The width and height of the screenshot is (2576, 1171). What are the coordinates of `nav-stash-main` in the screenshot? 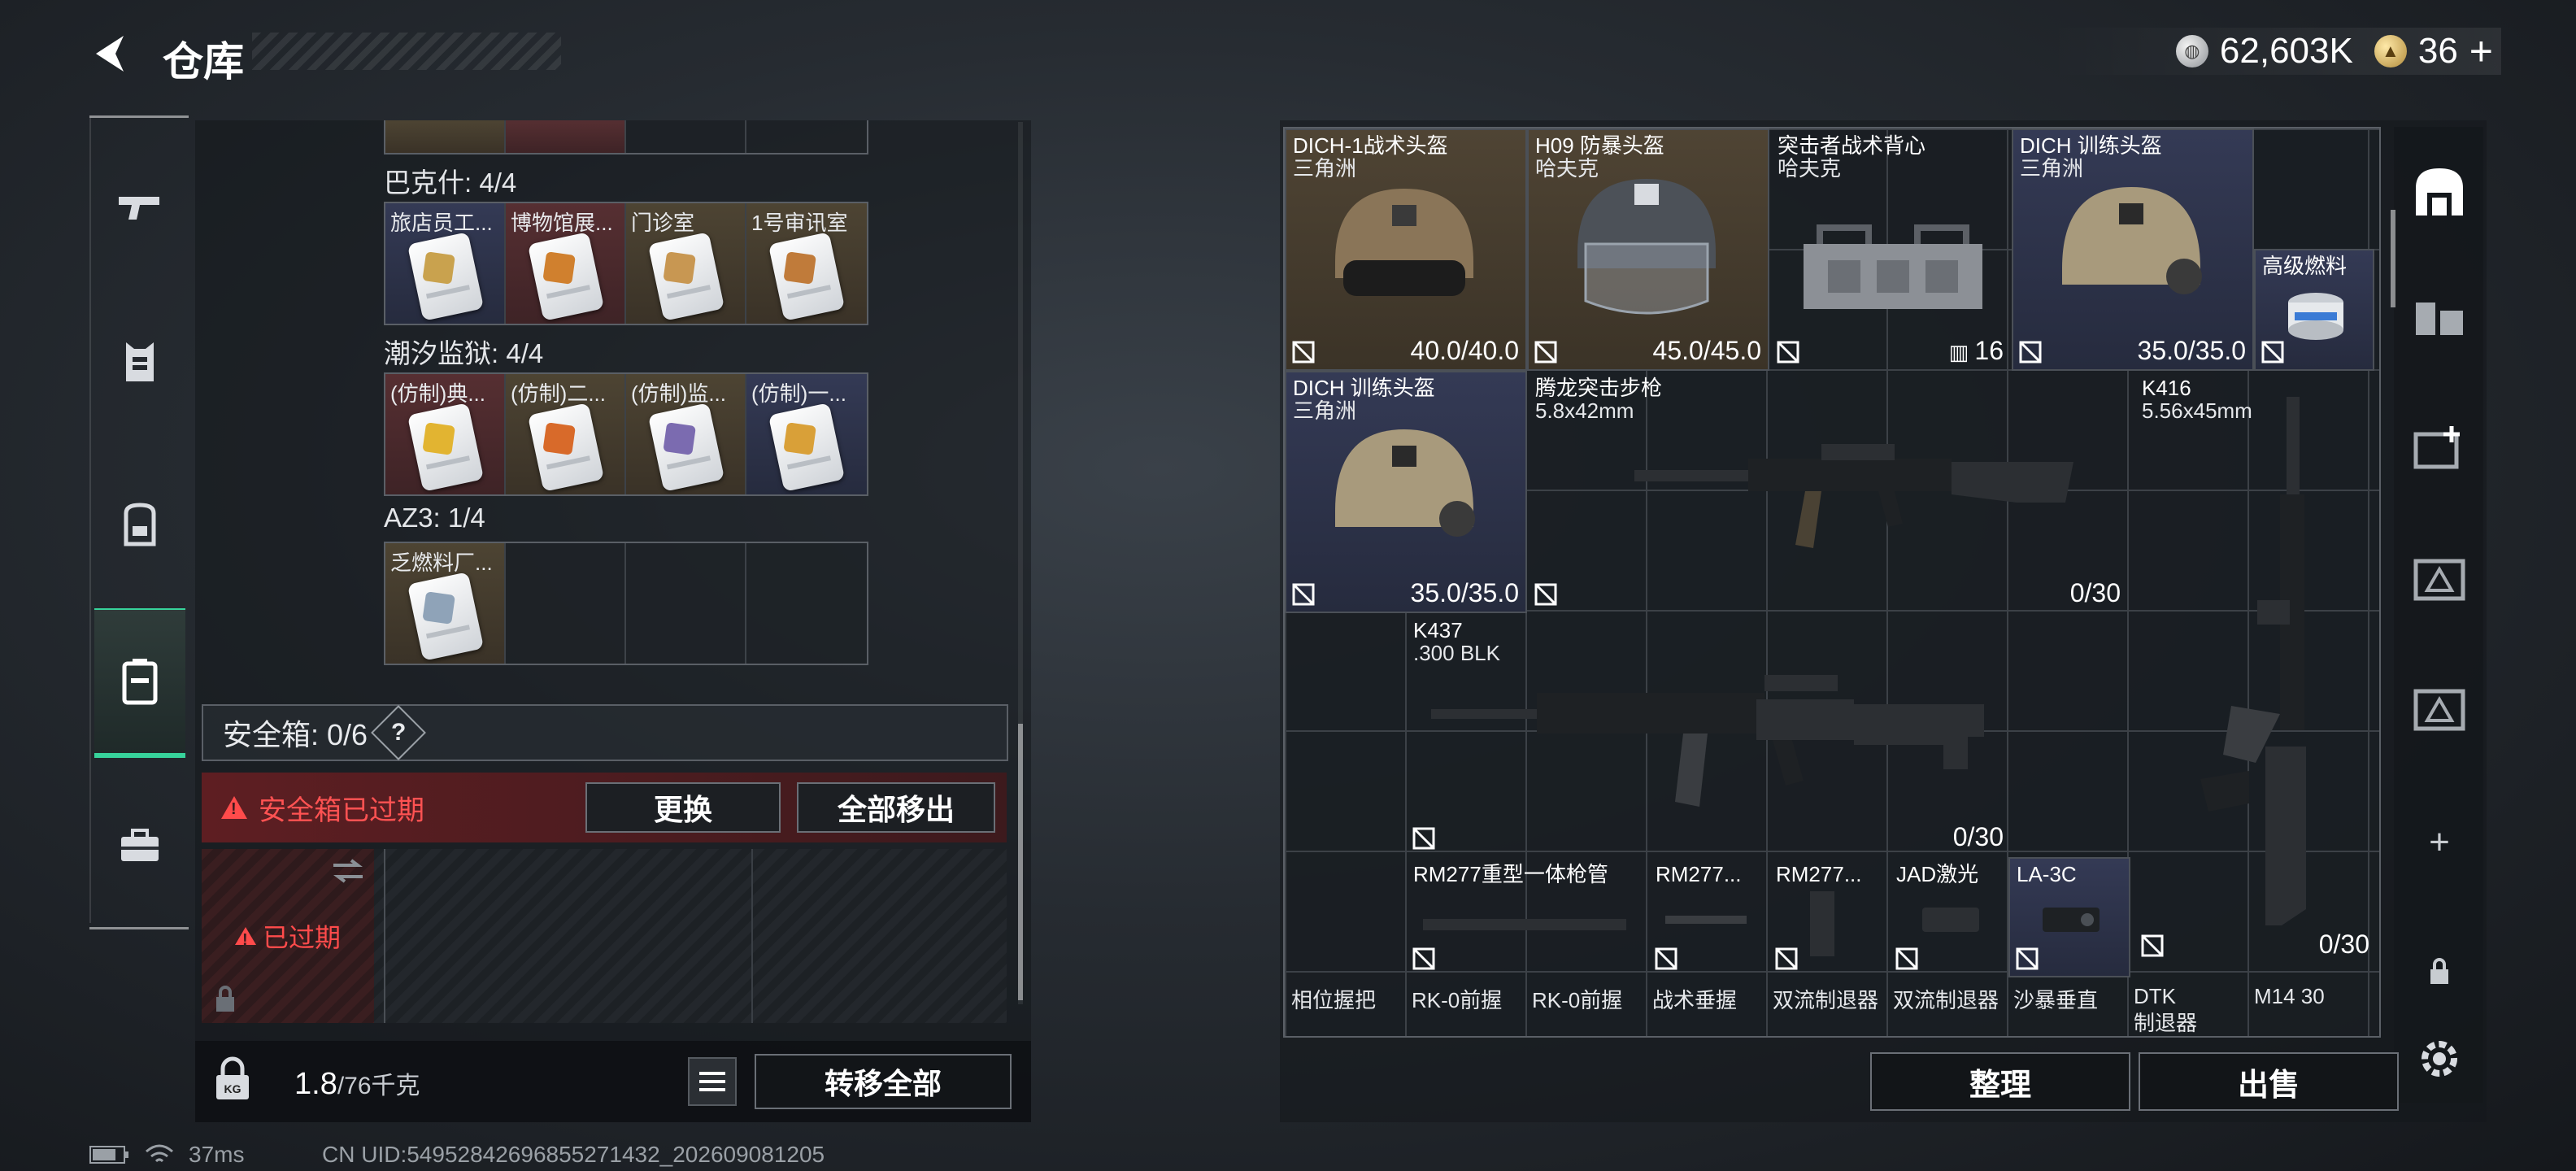 It's located at (2440, 191).